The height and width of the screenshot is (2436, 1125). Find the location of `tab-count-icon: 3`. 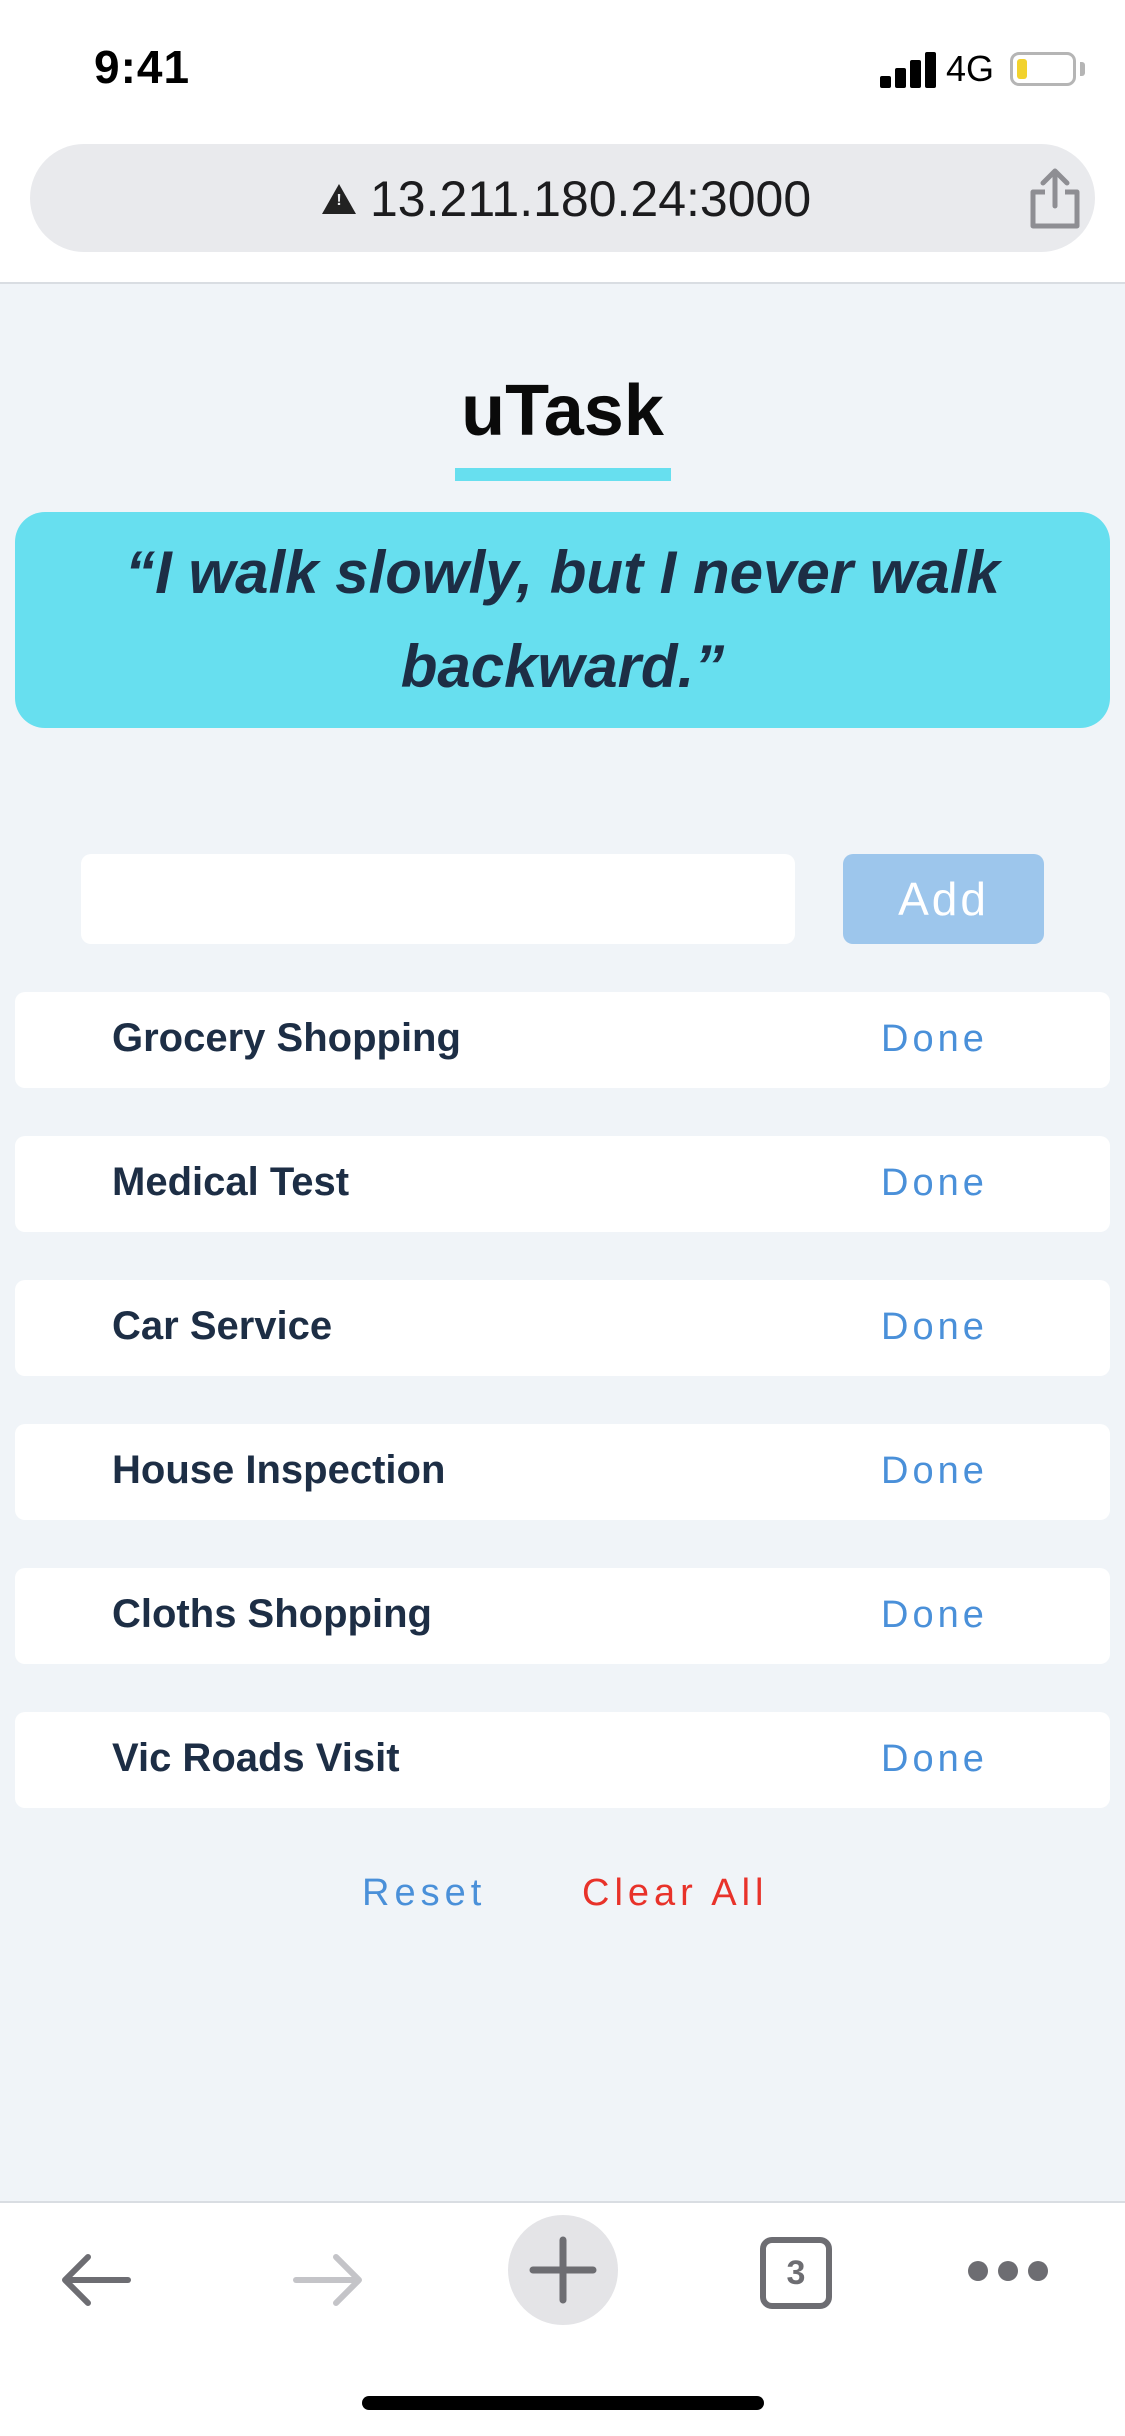

tab-count-icon: 3 is located at coordinates (796, 2273).